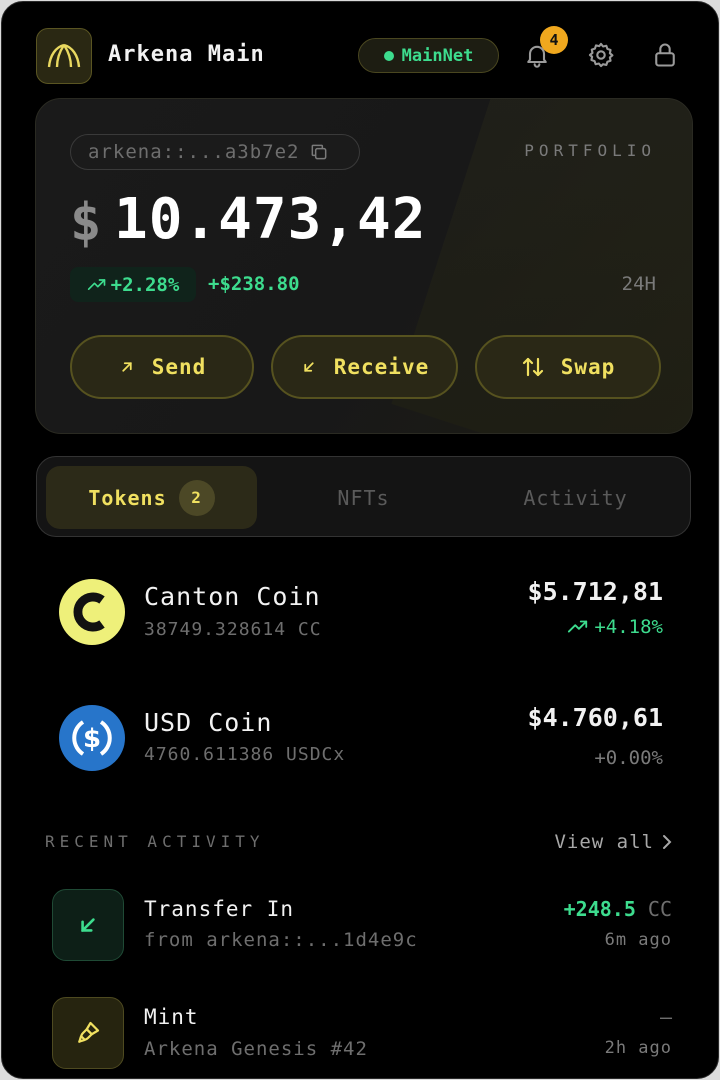 The height and width of the screenshot is (1080, 720). What do you see at coordinates (254, 284) in the screenshot?
I see `change-amount: +$238.80` at bounding box center [254, 284].